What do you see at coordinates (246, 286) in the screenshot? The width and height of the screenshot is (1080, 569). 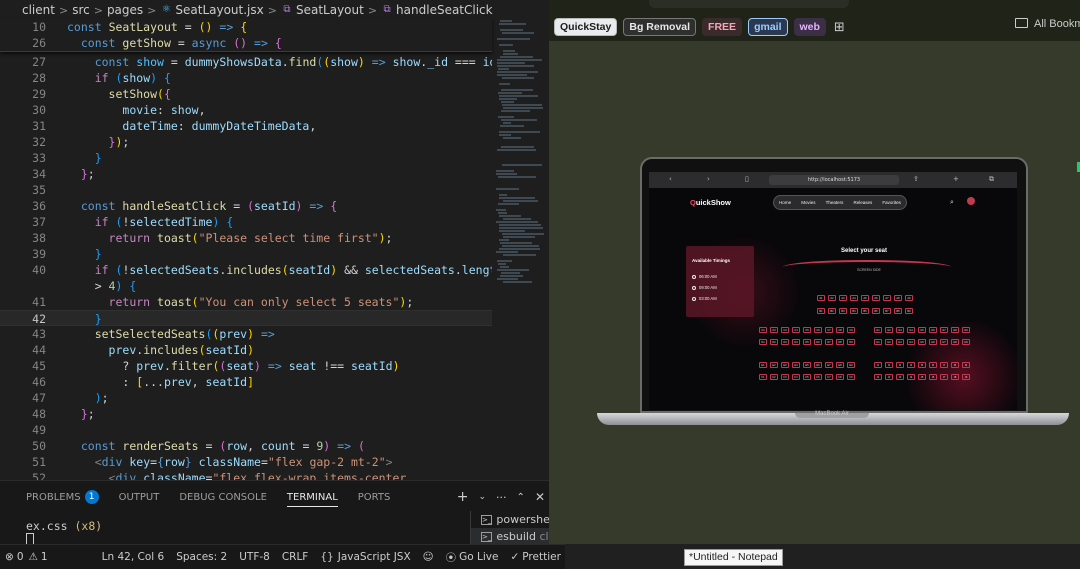 I see `code-line: > 4) {` at bounding box center [246, 286].